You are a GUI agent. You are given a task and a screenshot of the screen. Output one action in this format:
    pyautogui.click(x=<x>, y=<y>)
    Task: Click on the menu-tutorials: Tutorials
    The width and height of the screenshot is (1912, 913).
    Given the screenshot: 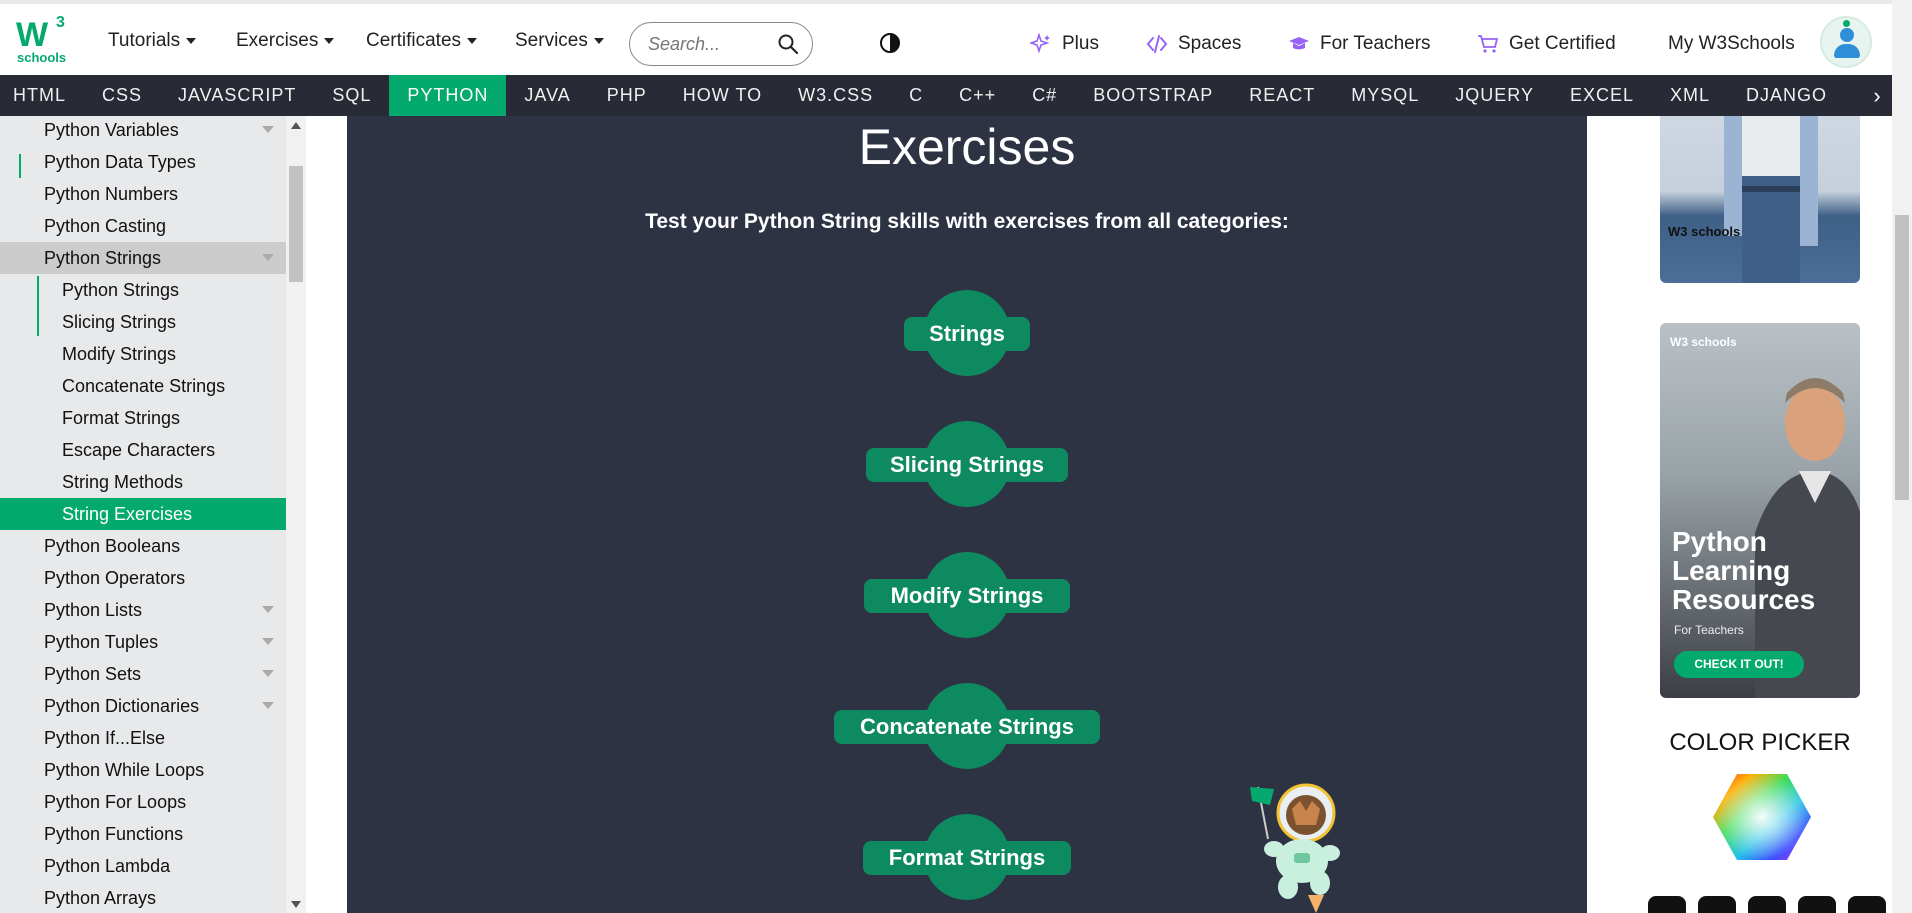 What is the action you would take?
    pyautogui.click(x=152, y=41)
    